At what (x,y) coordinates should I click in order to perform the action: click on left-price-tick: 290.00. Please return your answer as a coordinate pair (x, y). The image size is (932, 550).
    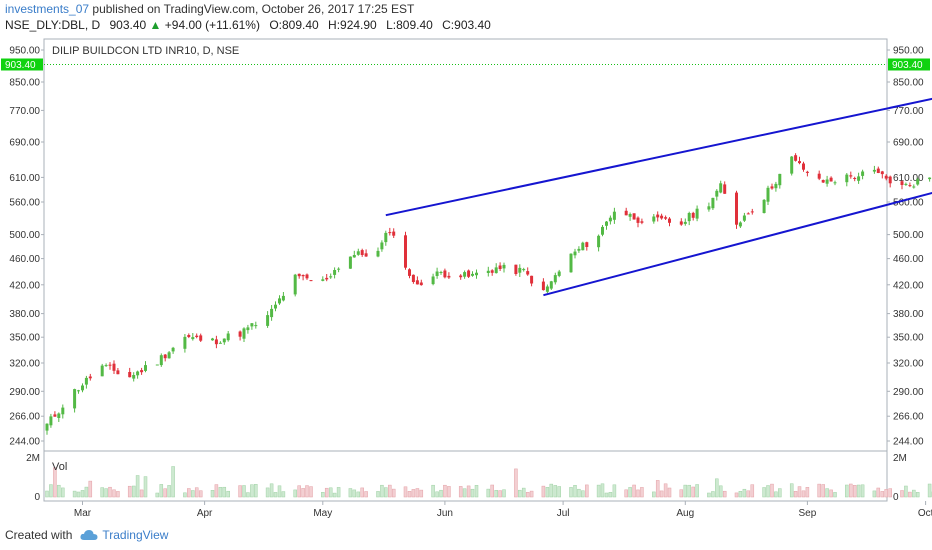
    Looking at the image, I should click on (24, 392).